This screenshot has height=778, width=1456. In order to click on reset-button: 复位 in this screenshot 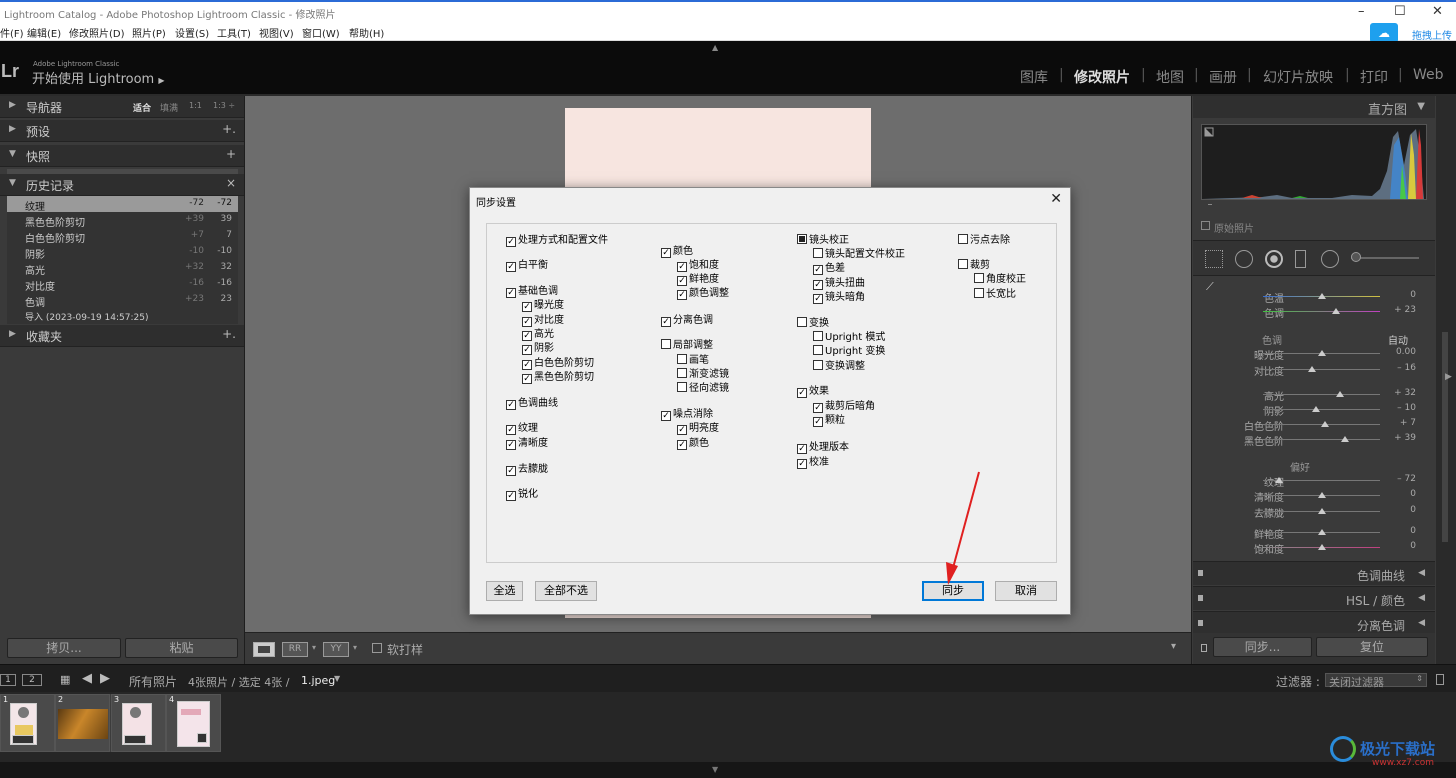, I will do `click(1372, 647)`.